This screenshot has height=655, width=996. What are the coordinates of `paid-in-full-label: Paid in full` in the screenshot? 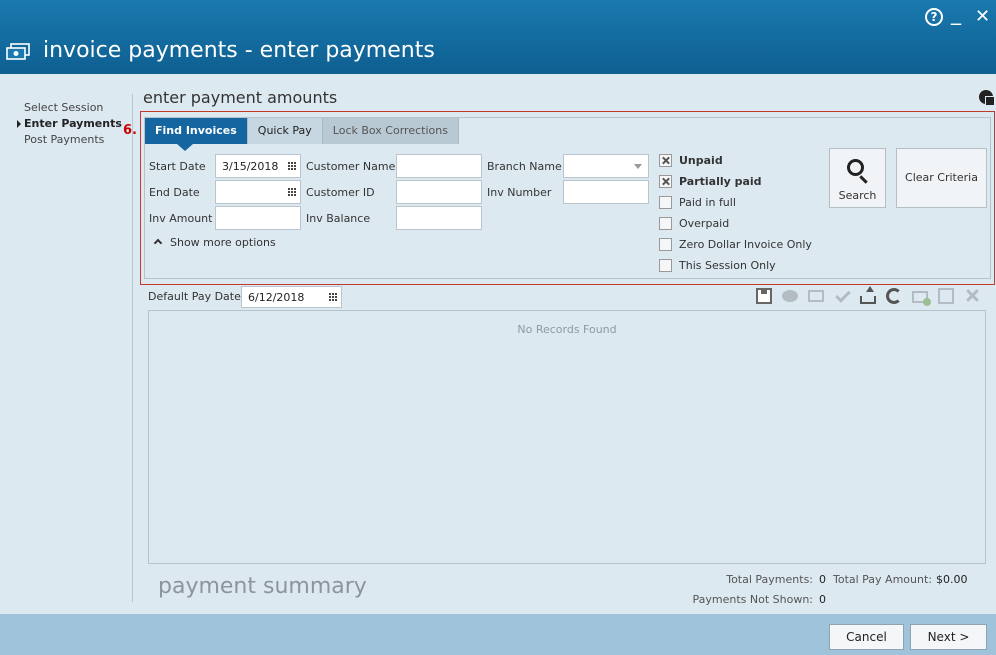 It's located at (707, 202).